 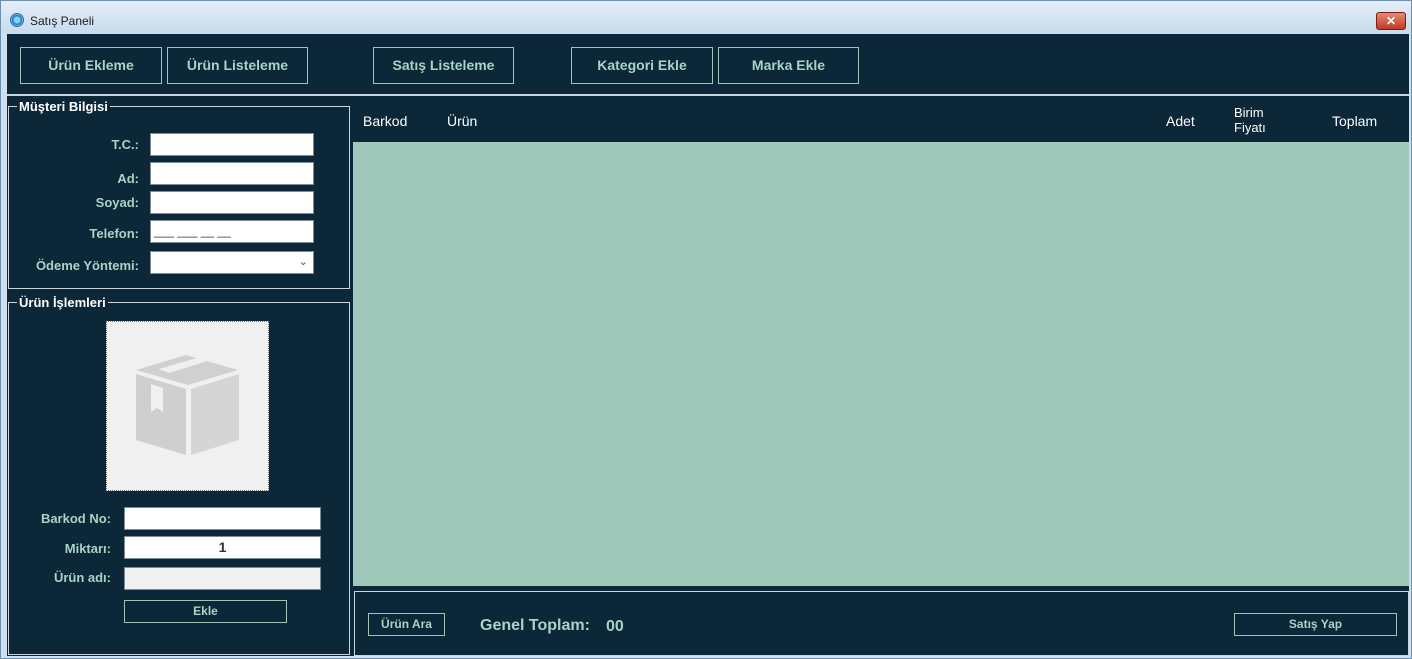 I want to click on footer-panel: Ürün Ara Genel Toplam: 00 Satış Yap, so click(x=881, y=623).